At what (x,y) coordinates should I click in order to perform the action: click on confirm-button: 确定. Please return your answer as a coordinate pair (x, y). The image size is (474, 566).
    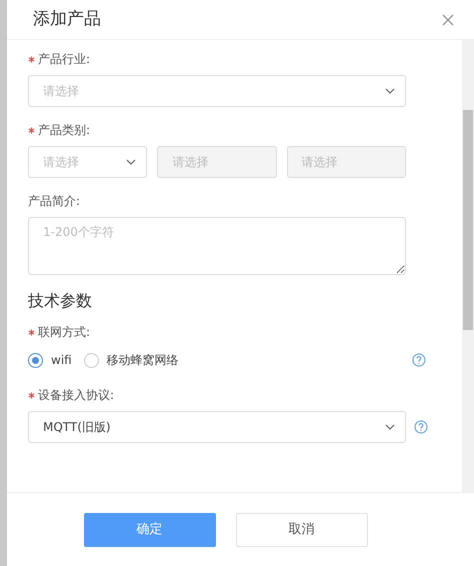
    Looking at the image, I should click on (150, 529).